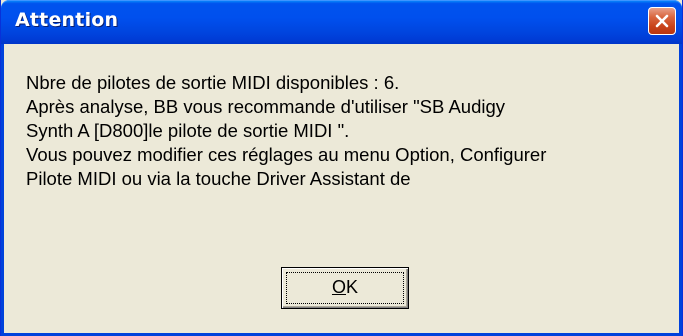  I want to click on ok-button: OK, so click(345, 288).